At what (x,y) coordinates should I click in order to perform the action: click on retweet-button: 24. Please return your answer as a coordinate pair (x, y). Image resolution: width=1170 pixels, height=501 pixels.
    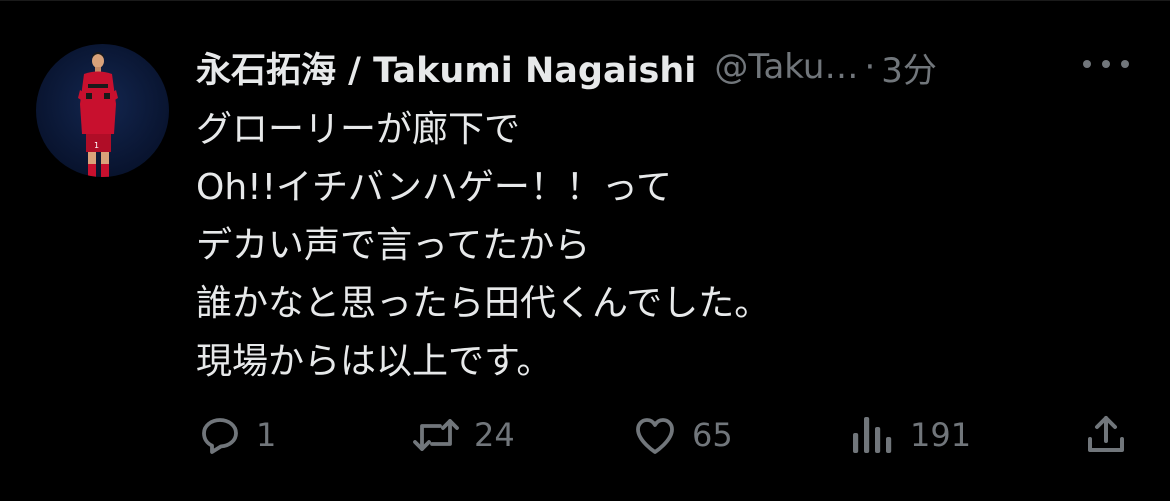
    Looking at the image, I should click on (462, 435).